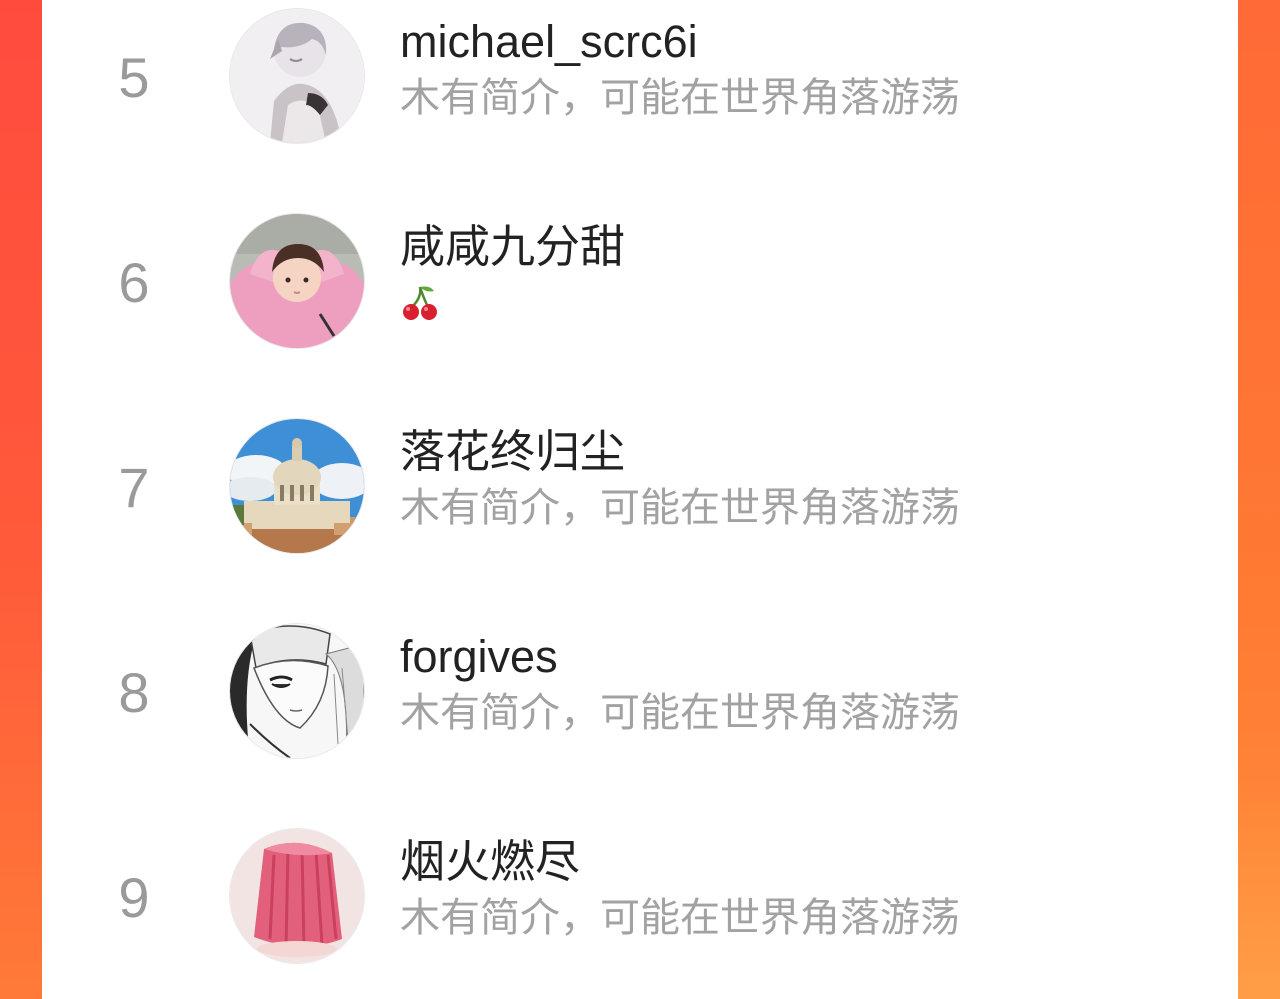 This screenshot has width=1280, height=999. Describe the element at coordinates (1259, 499) in the screenshot. I see `right-gradient-edge` at that location.